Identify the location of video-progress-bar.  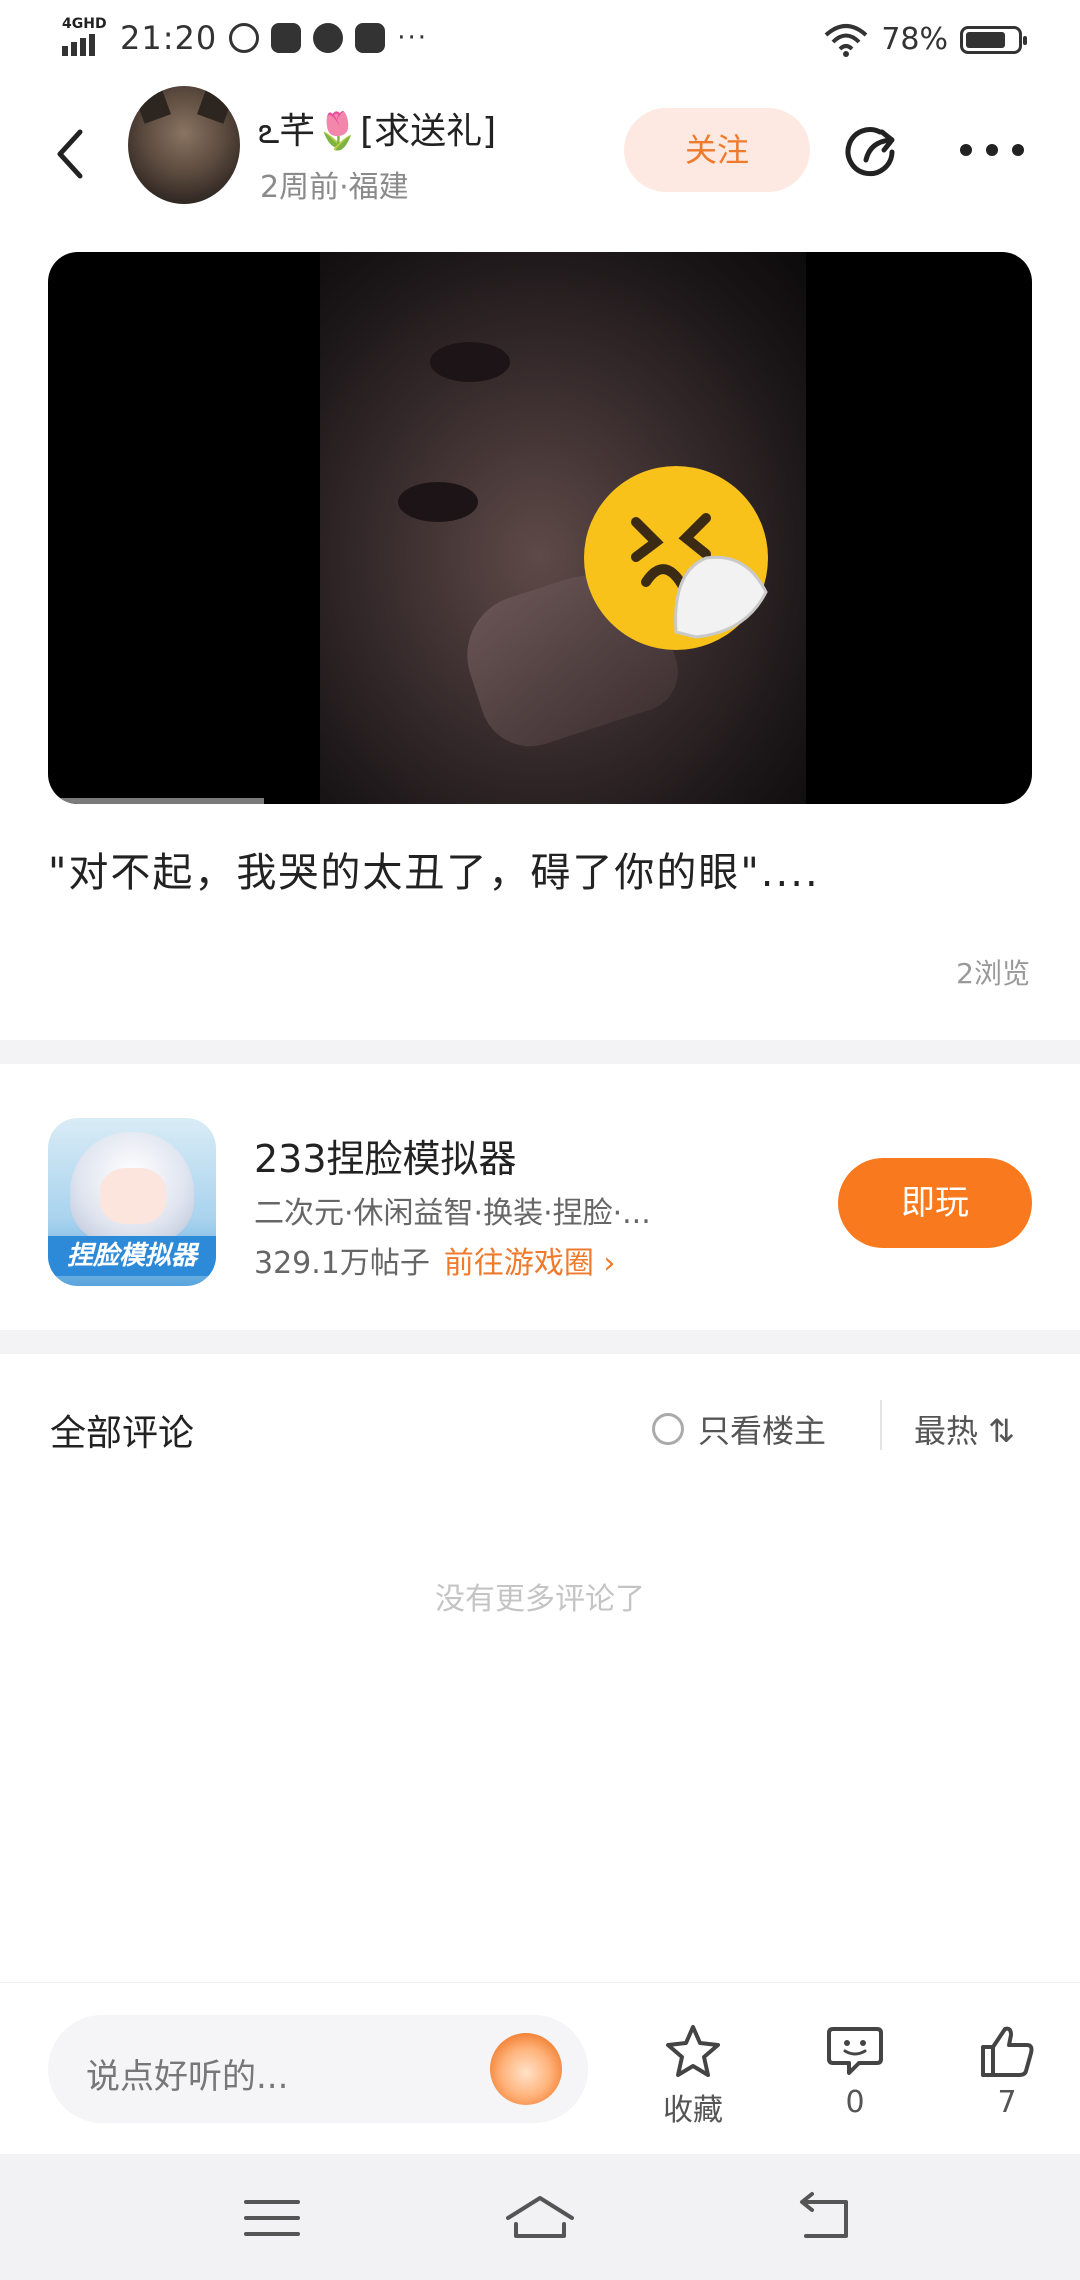
(156, 801).